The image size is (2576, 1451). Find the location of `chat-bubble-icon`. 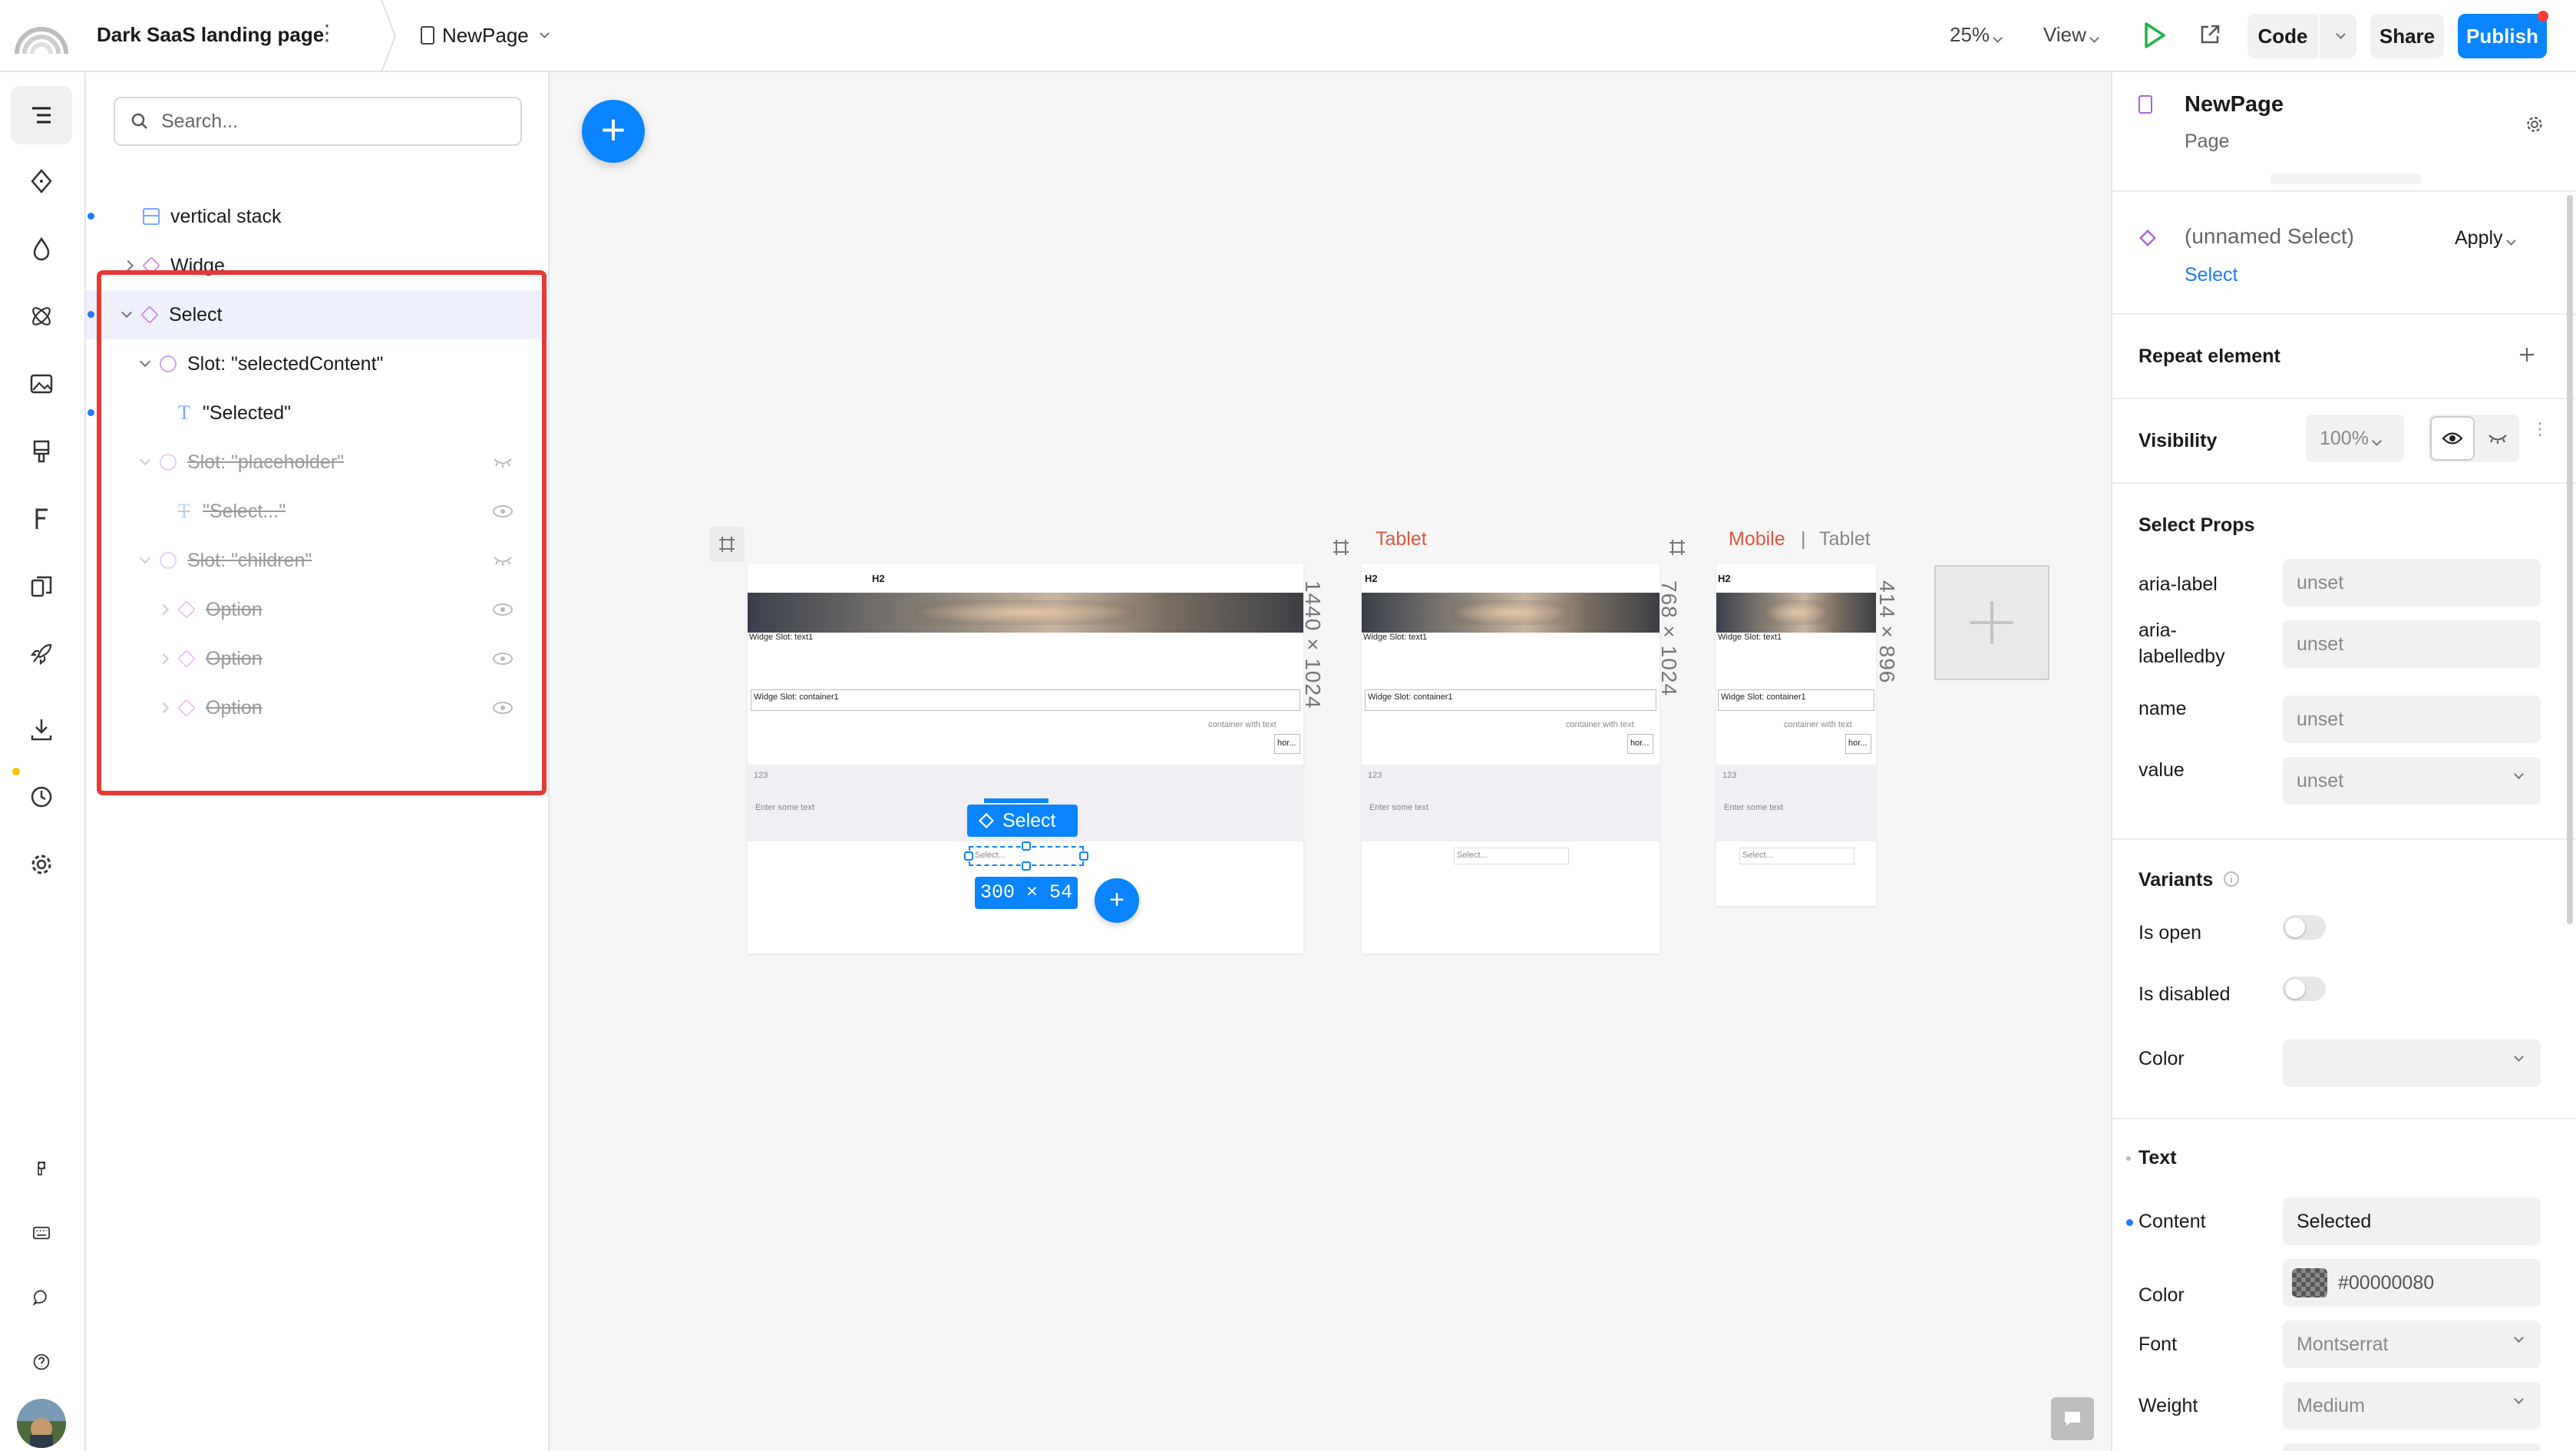

chat-bubble-icon is located at coordinates (41, 1297).